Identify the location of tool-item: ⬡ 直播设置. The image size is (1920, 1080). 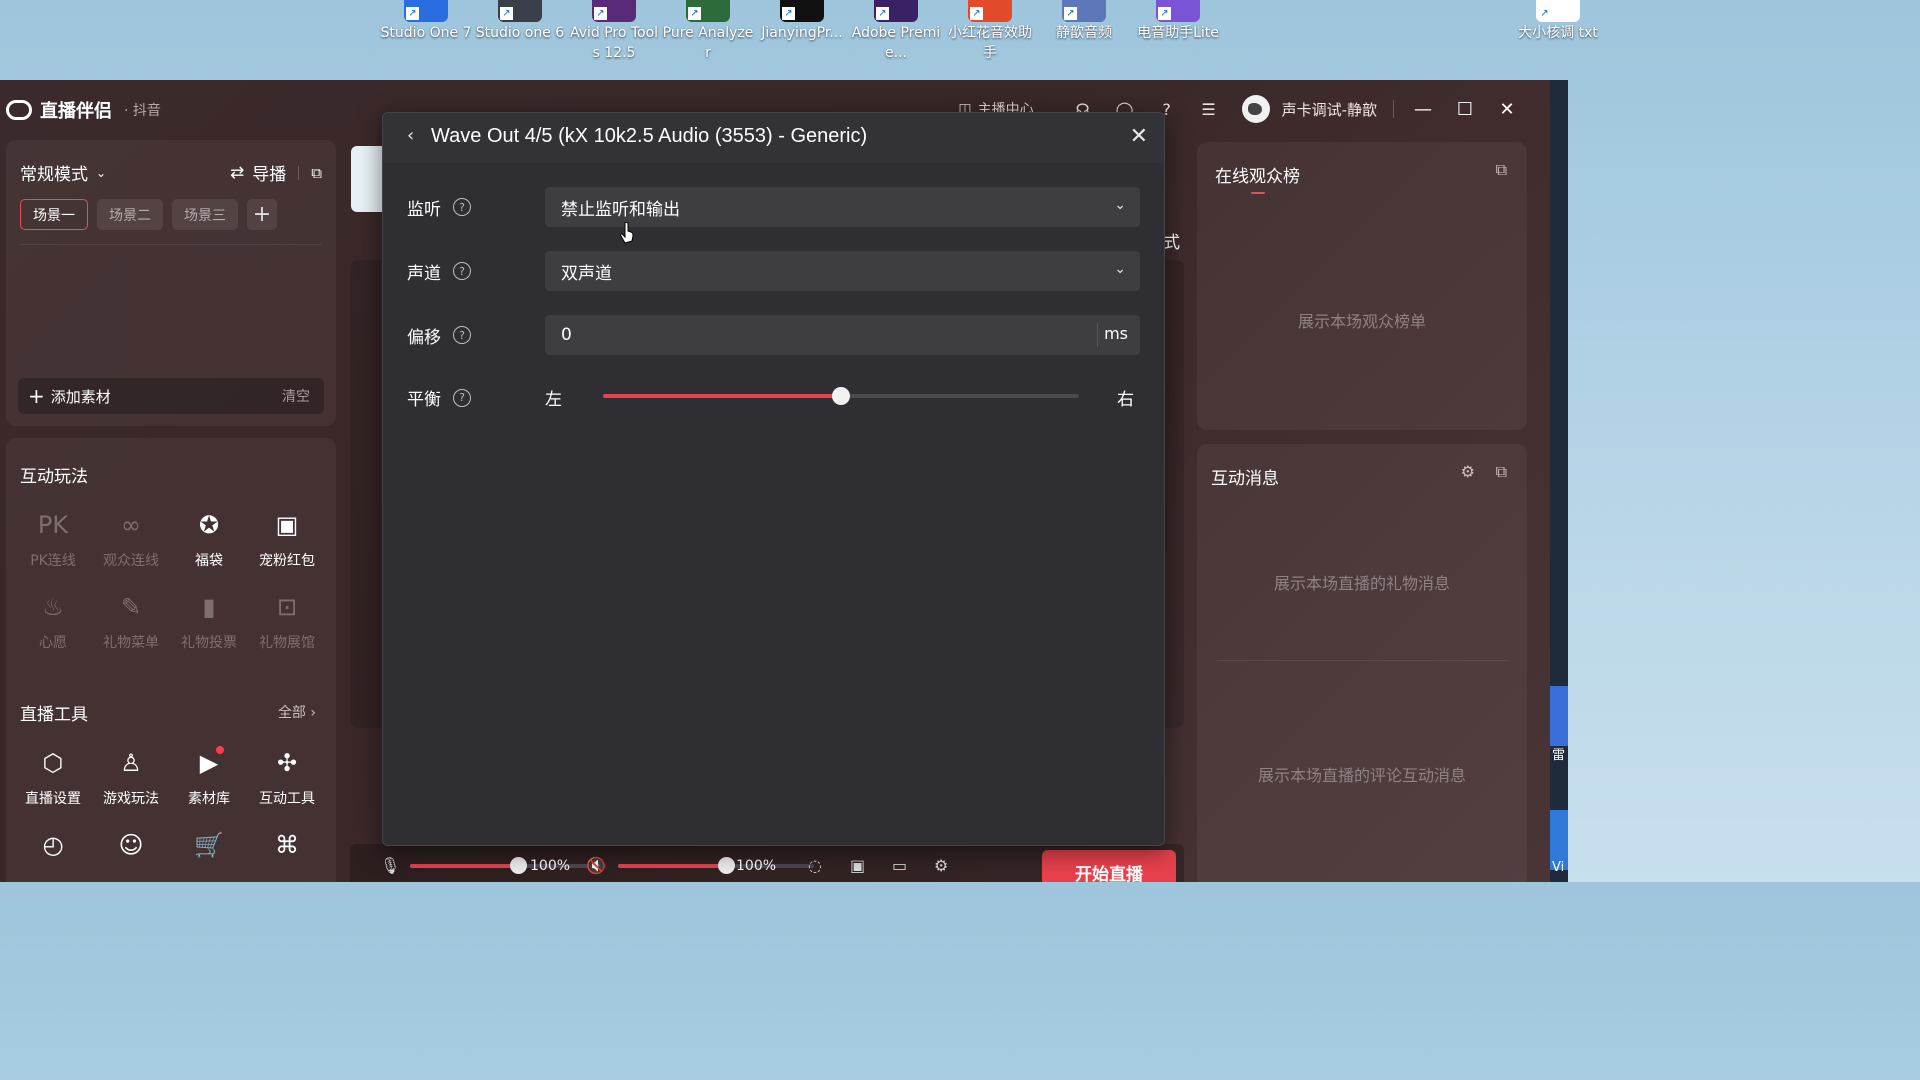
(53, 777).